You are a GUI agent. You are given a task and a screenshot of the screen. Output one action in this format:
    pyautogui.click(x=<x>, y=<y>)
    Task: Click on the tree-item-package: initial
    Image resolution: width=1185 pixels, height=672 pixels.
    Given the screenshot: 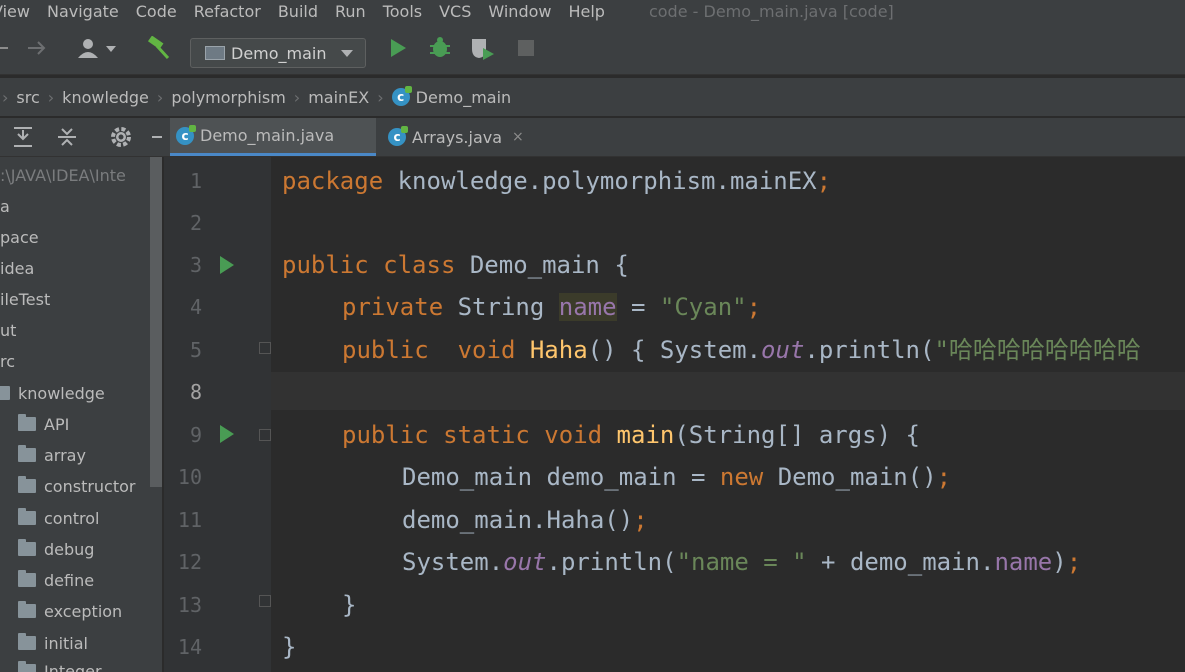 What is the action you would take?
    pyautogui.click(x=53, y=643)
    